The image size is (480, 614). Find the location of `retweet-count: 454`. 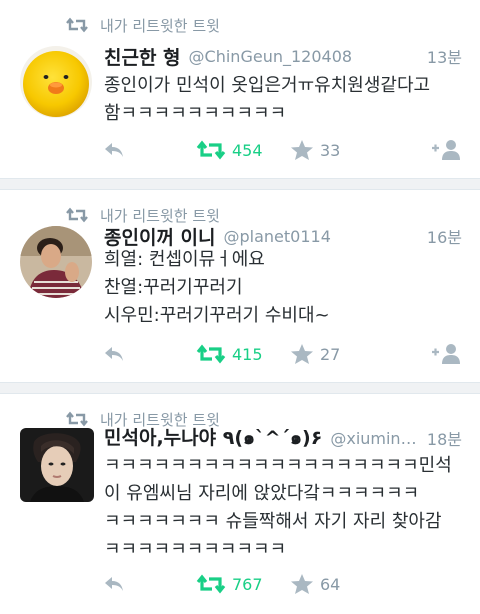

retweet-count: 454 is located at coordinates (247, 150).